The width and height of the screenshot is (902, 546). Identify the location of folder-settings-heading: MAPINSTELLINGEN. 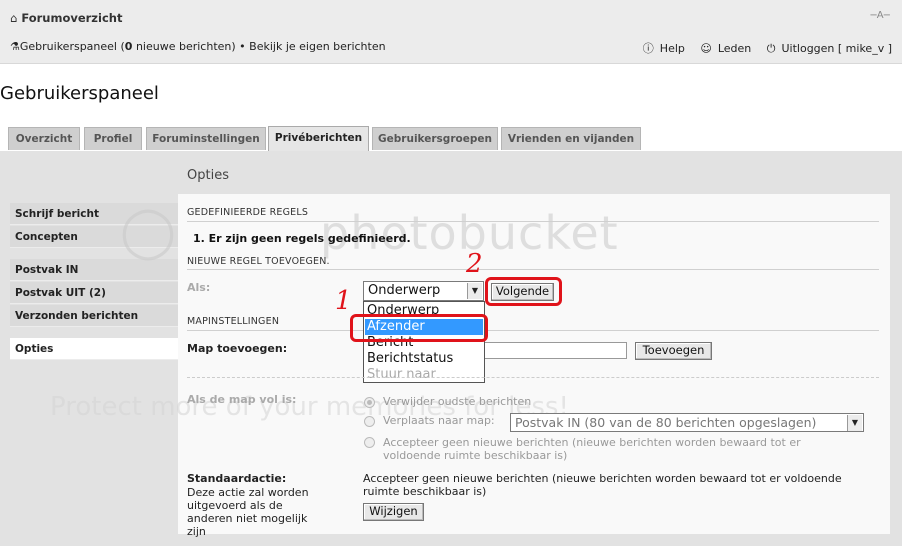
(233, 321).